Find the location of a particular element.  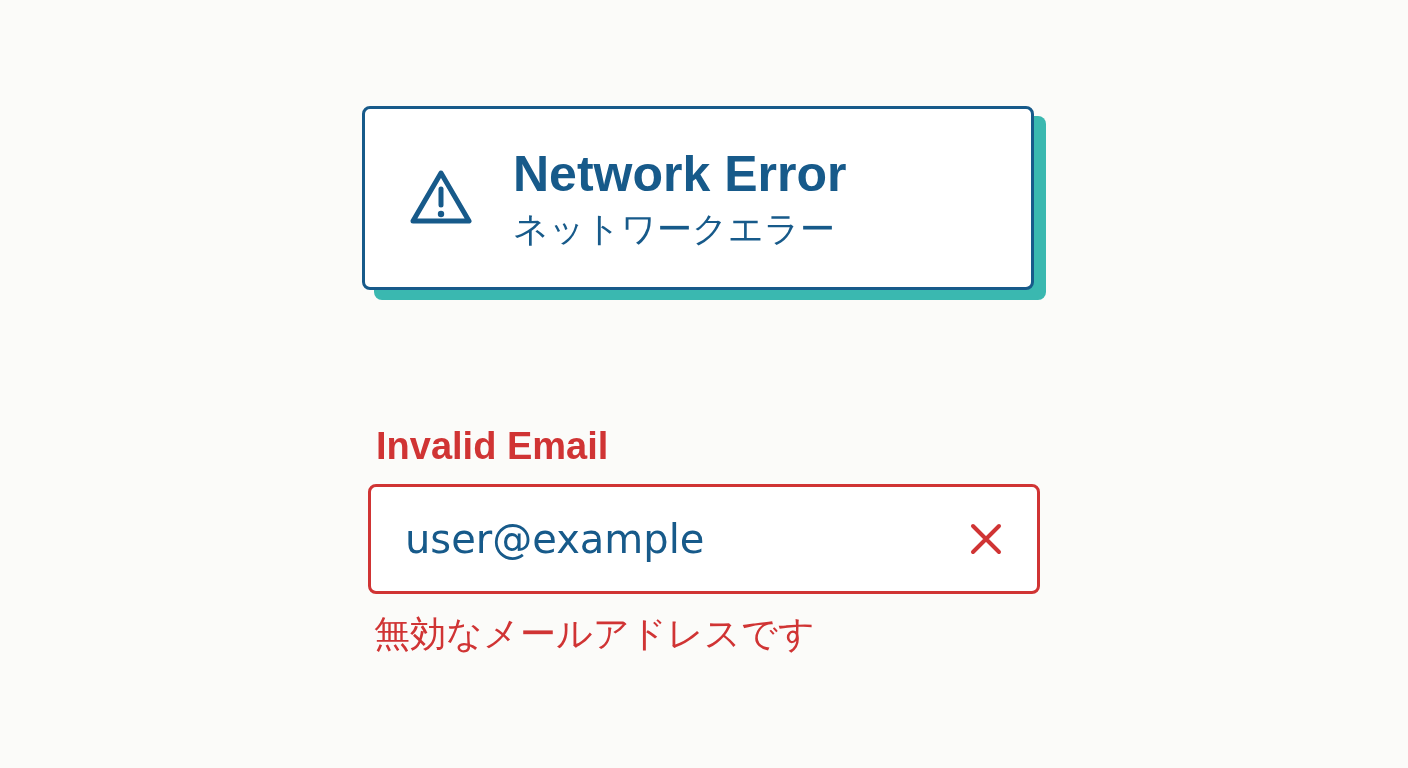

close-icon is located at coordinates (986, 538).